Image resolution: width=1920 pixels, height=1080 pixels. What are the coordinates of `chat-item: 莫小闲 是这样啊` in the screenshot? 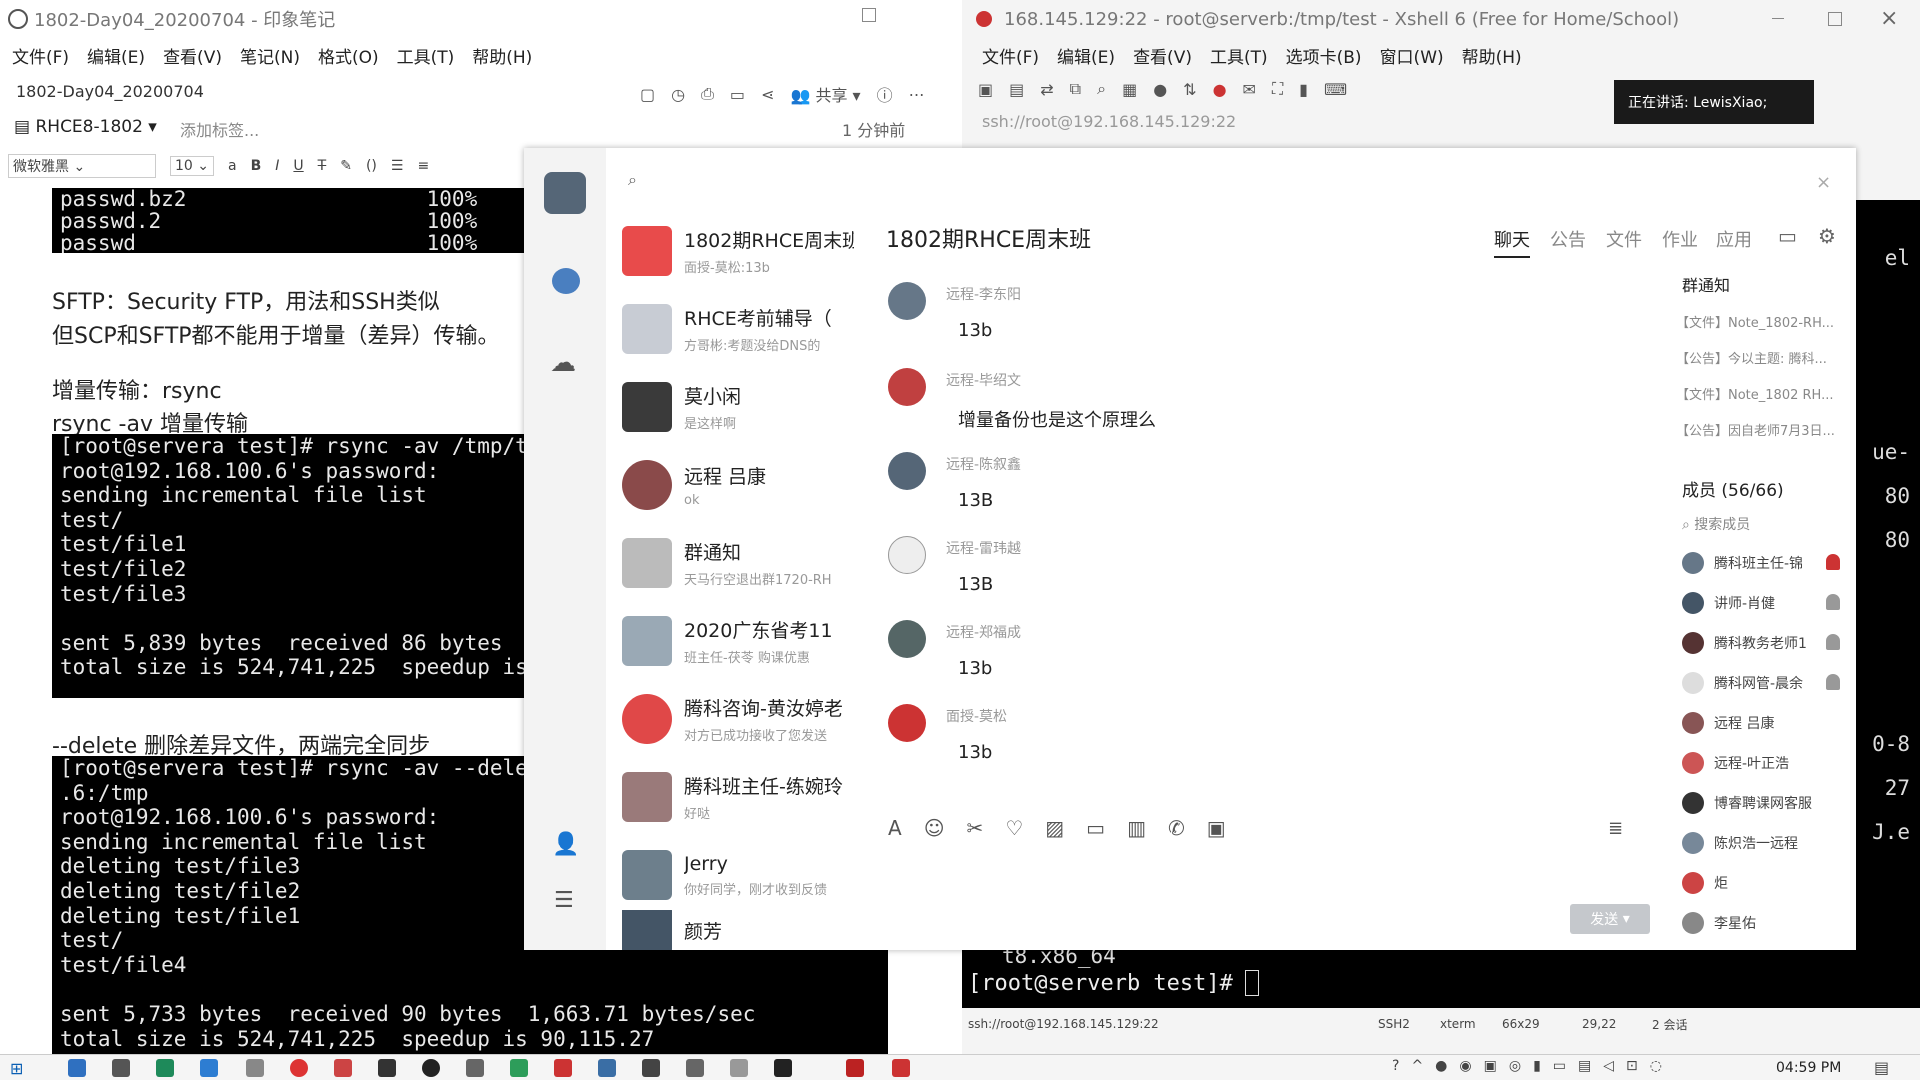 It's located at (752, 407).